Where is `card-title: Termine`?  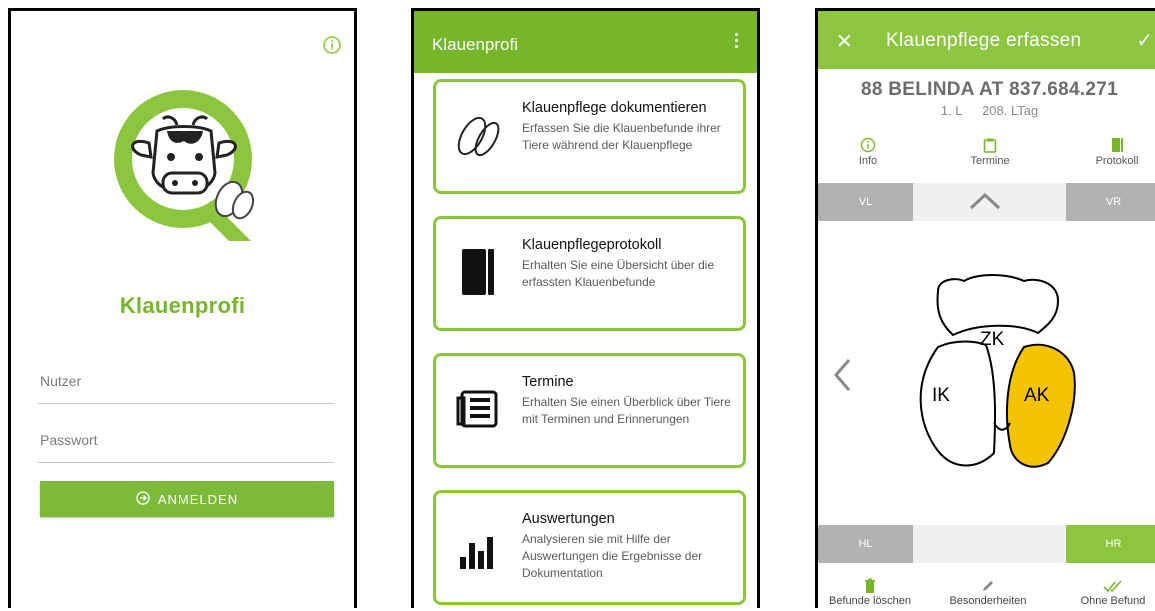
card-title: Termine is located at coordinates (548, 382).